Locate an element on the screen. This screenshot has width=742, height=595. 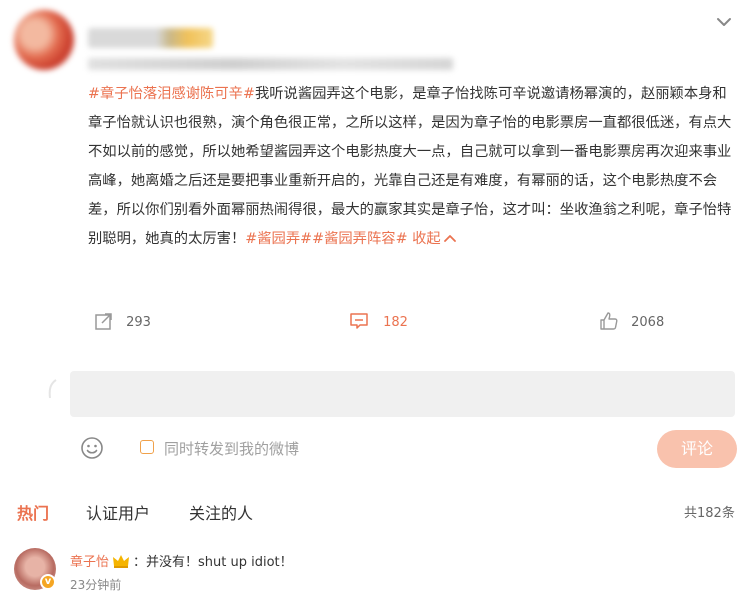
repost-button: 293 is located at coordinates (122, 321).